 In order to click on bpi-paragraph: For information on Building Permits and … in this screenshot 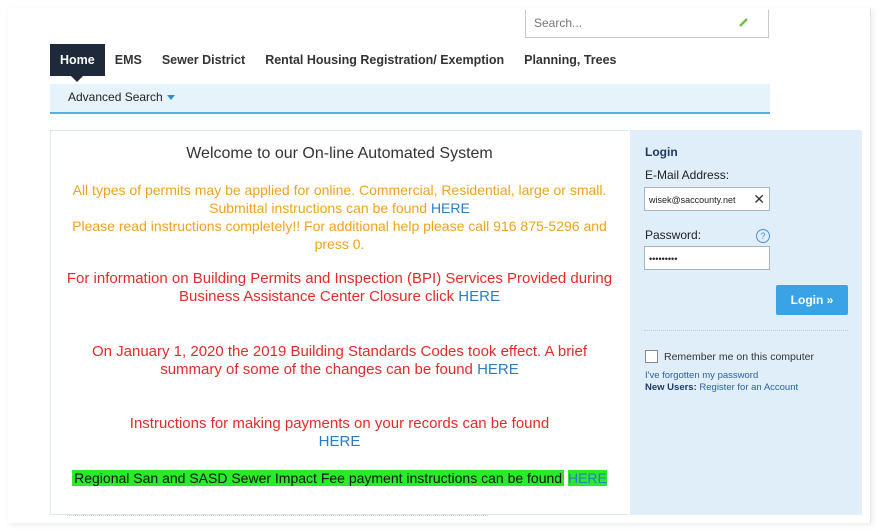, I will do `click(339, 288)`.